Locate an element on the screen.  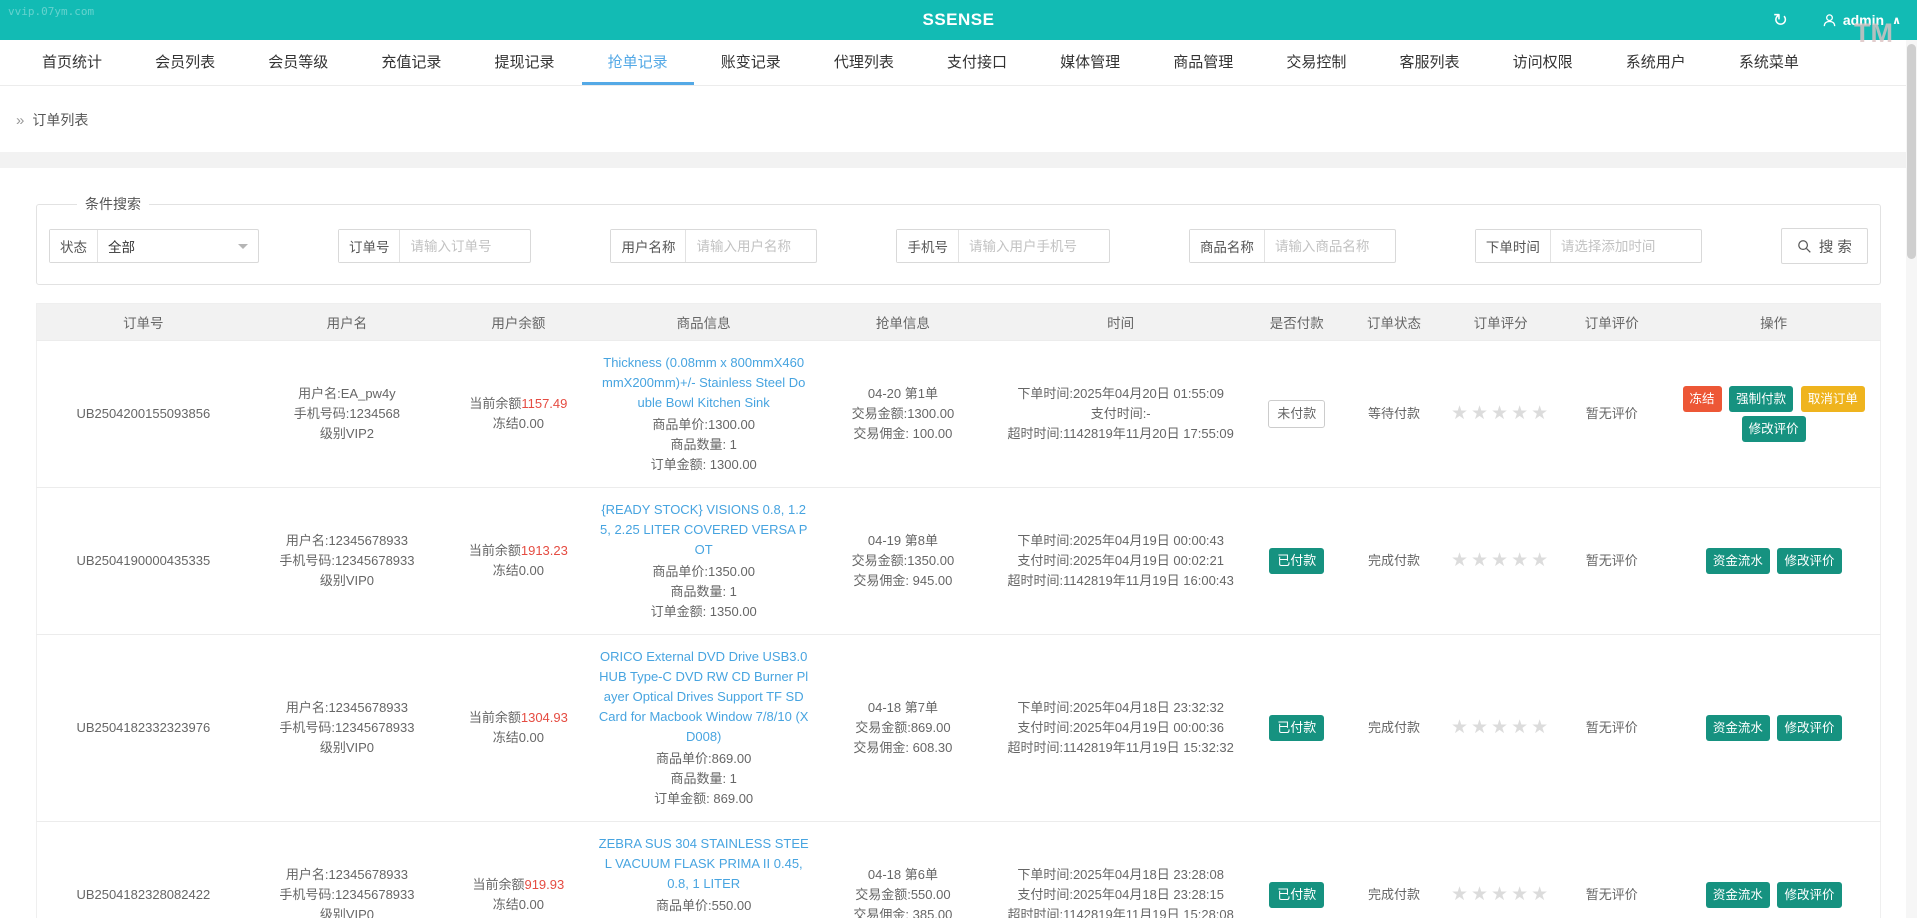
scrollbar-thumb is located at coordinates (1911, 151).